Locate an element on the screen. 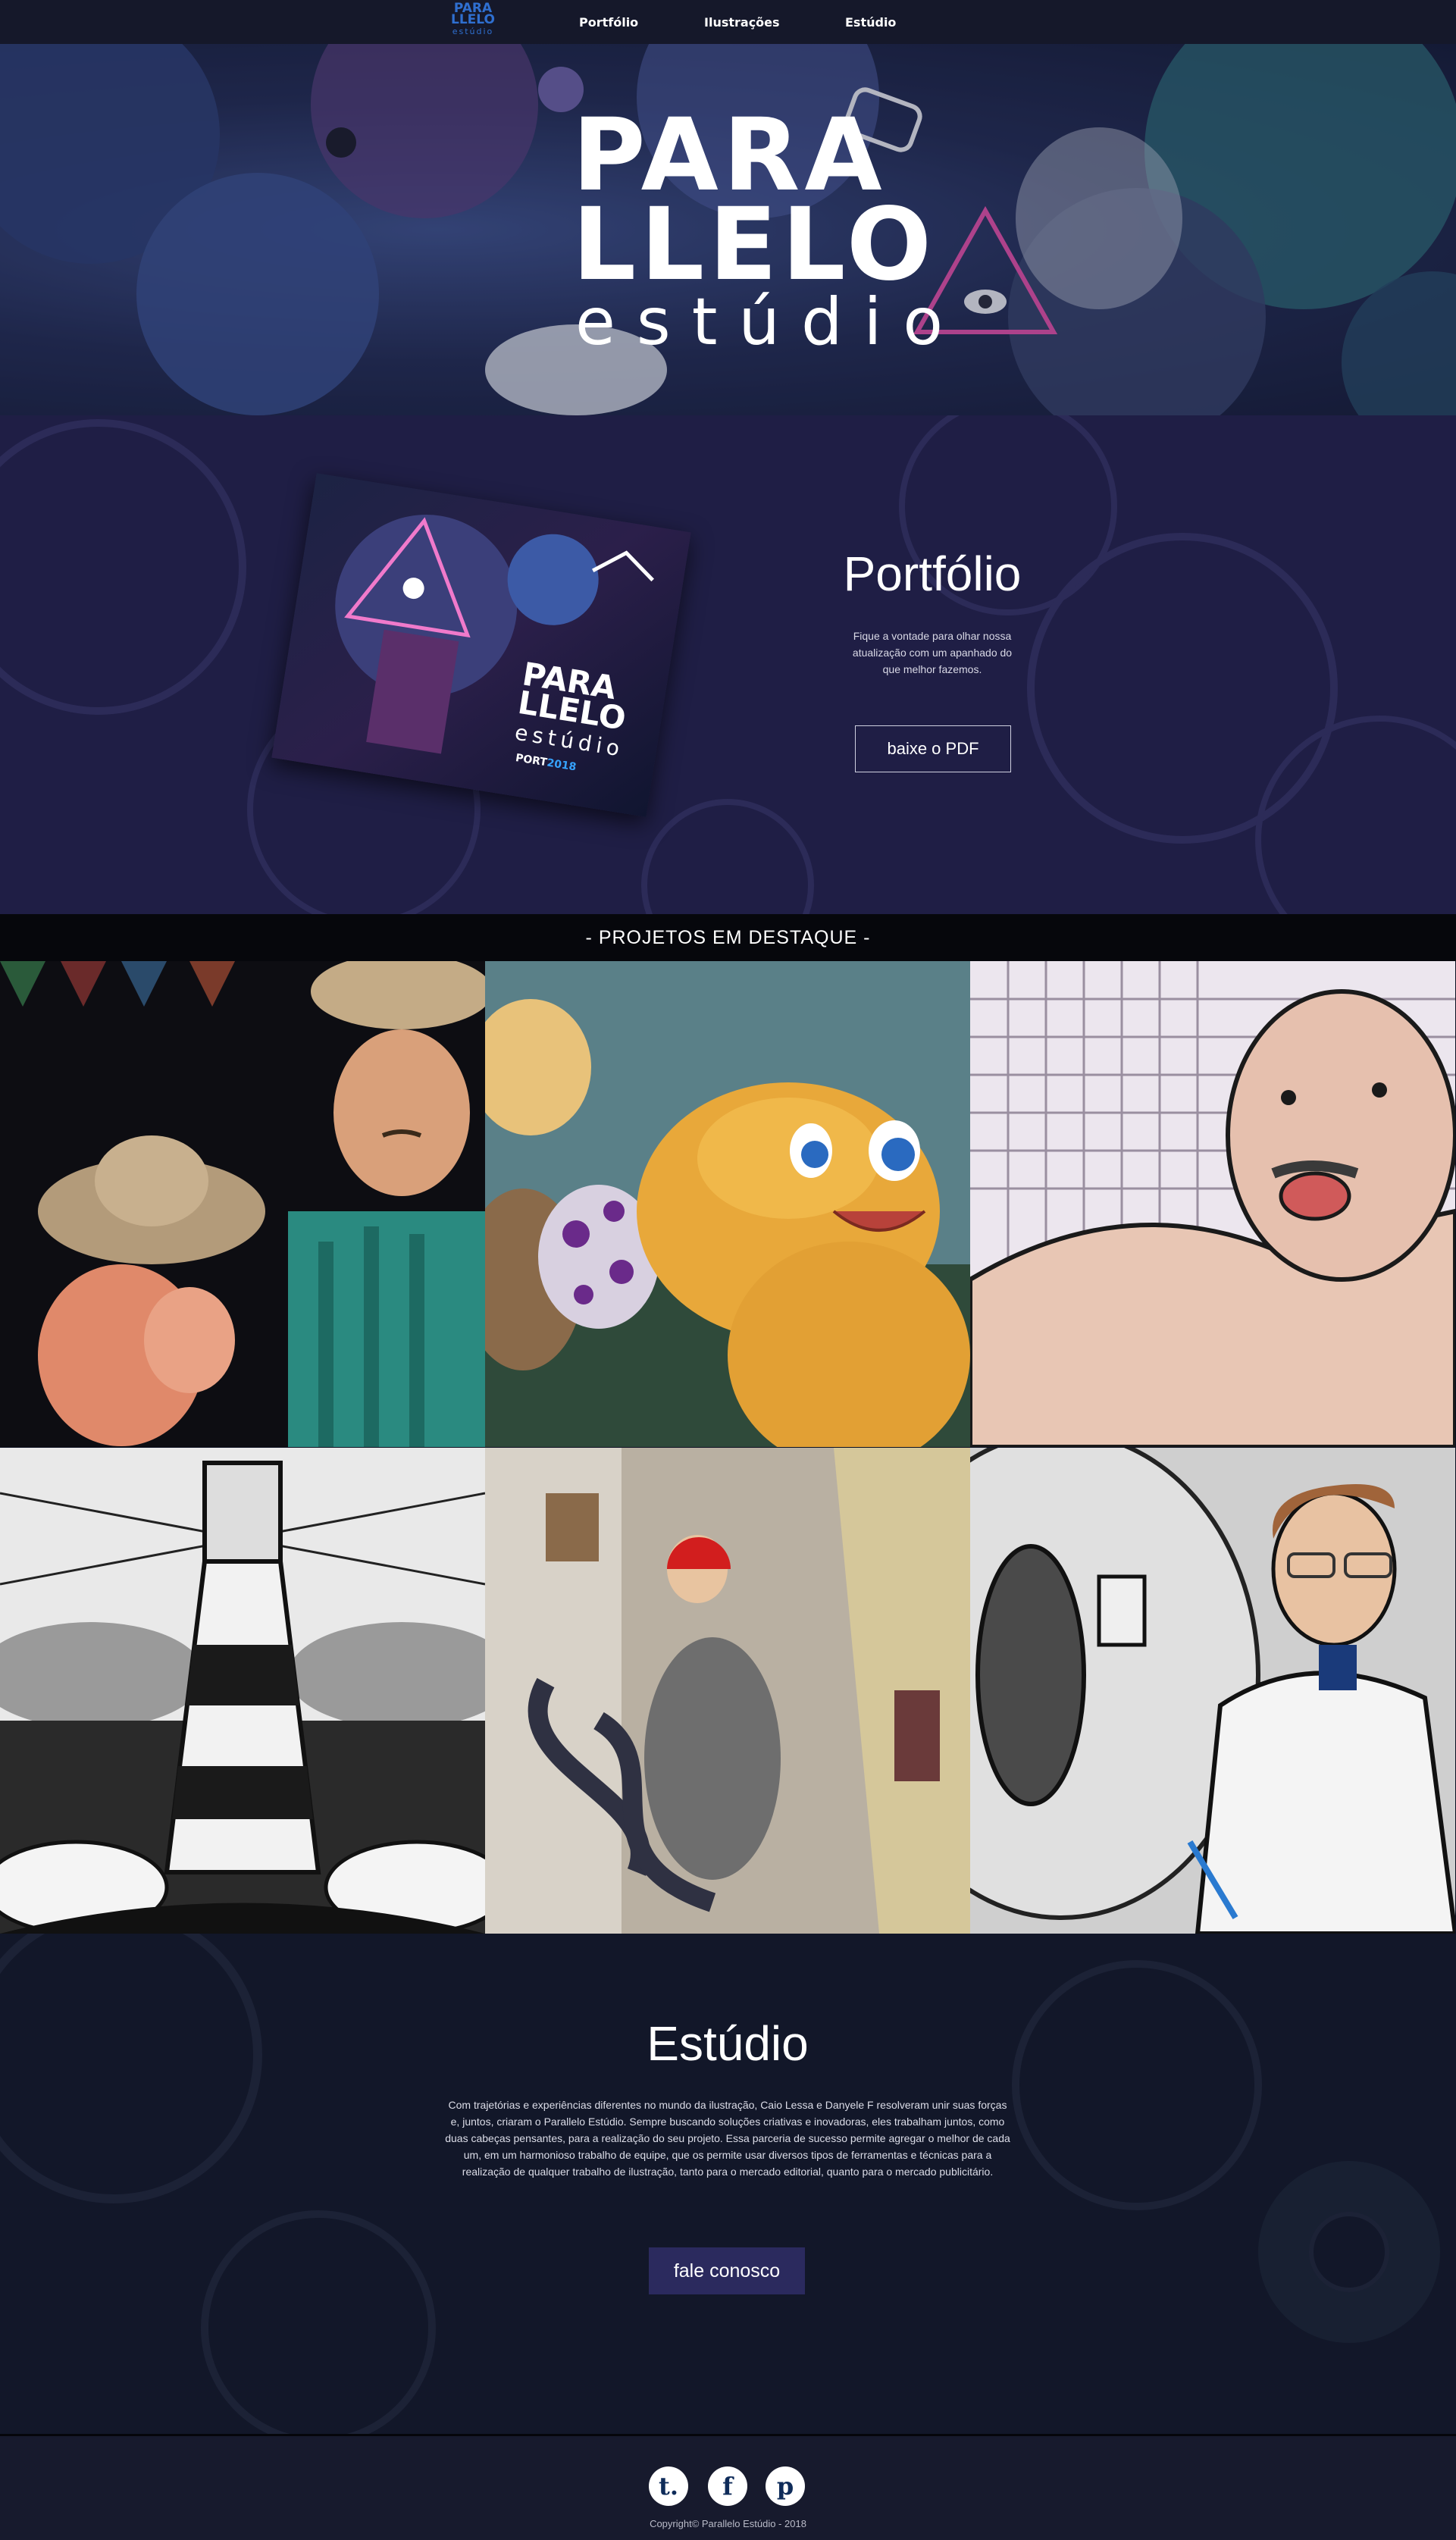 This screenshot has width=1456, height=2540. project-tile-dinosaur is located at coordinates (727, 1204).